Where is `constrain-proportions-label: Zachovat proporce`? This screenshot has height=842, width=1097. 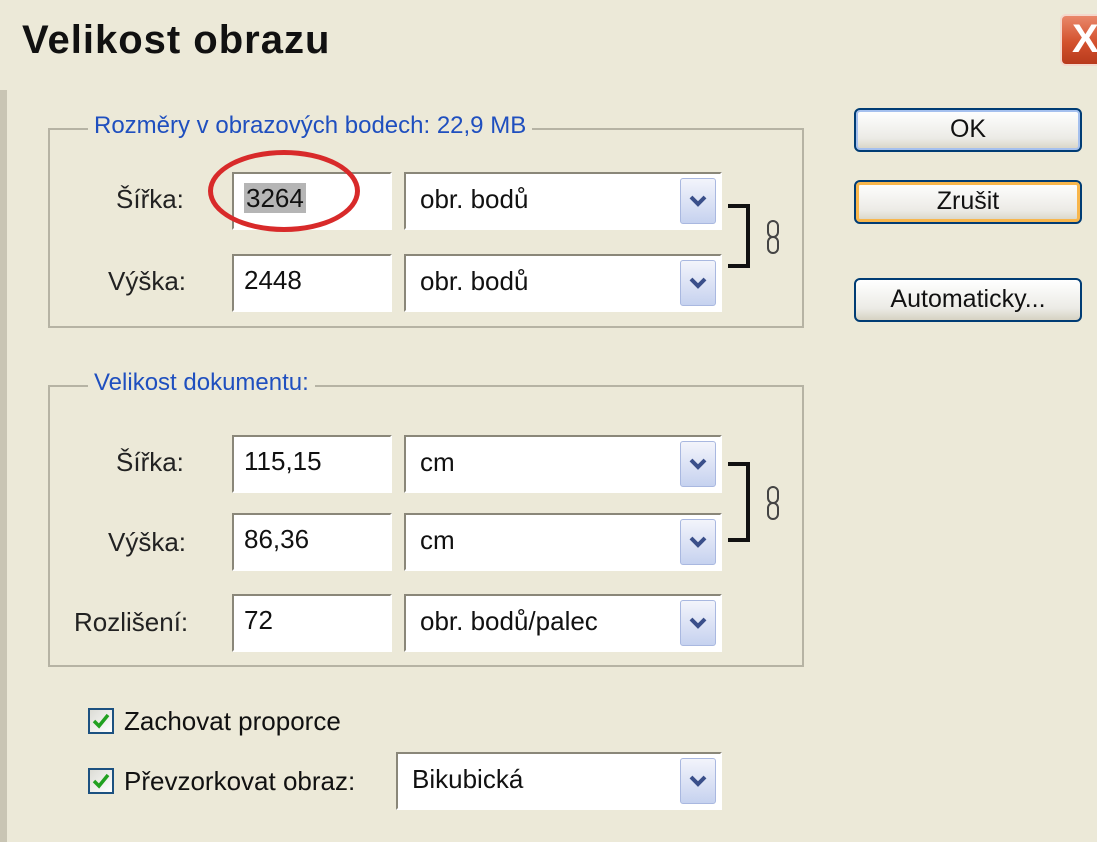
constrain-proportions-label: Zachovat proporce is located at coordinates (232, 721).